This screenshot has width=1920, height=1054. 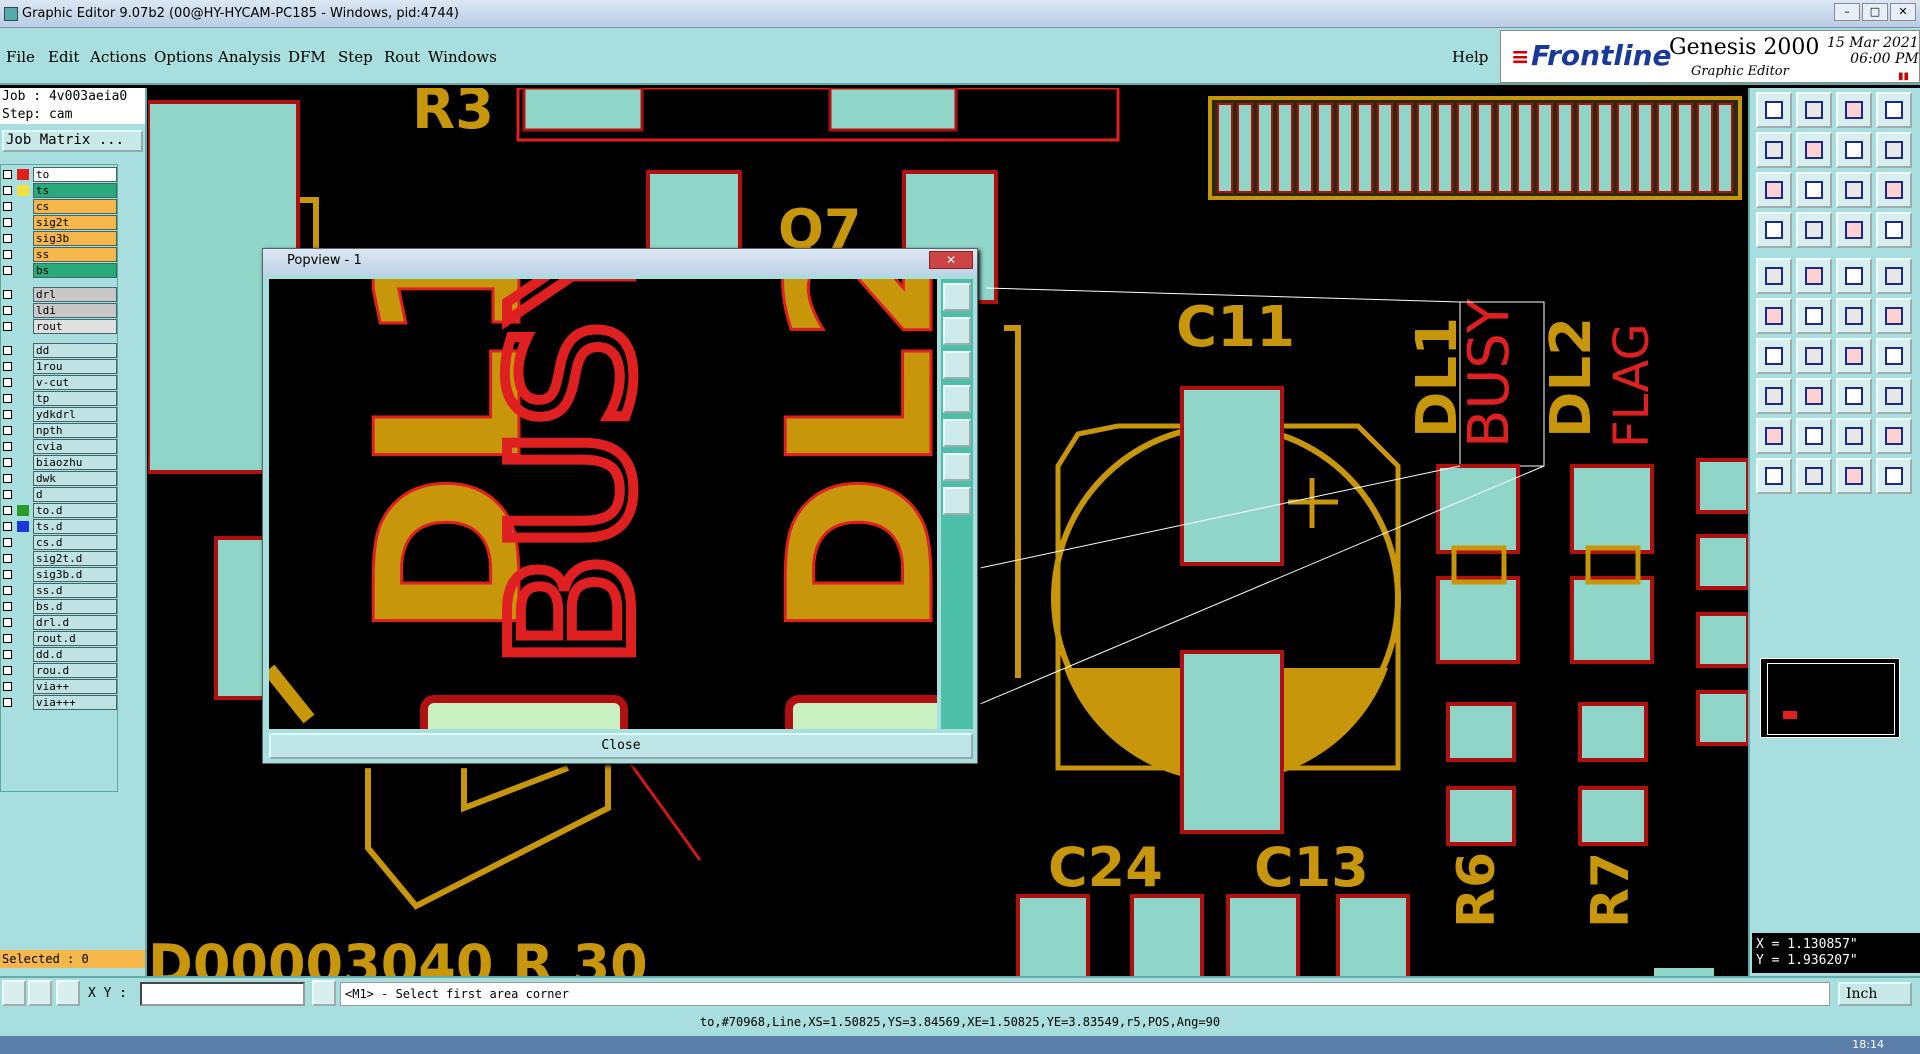 What do you see at coordinates (60, 414) in the screenshot?
I see `layer-row: ydkdrl` at bounding box center [60, 414].